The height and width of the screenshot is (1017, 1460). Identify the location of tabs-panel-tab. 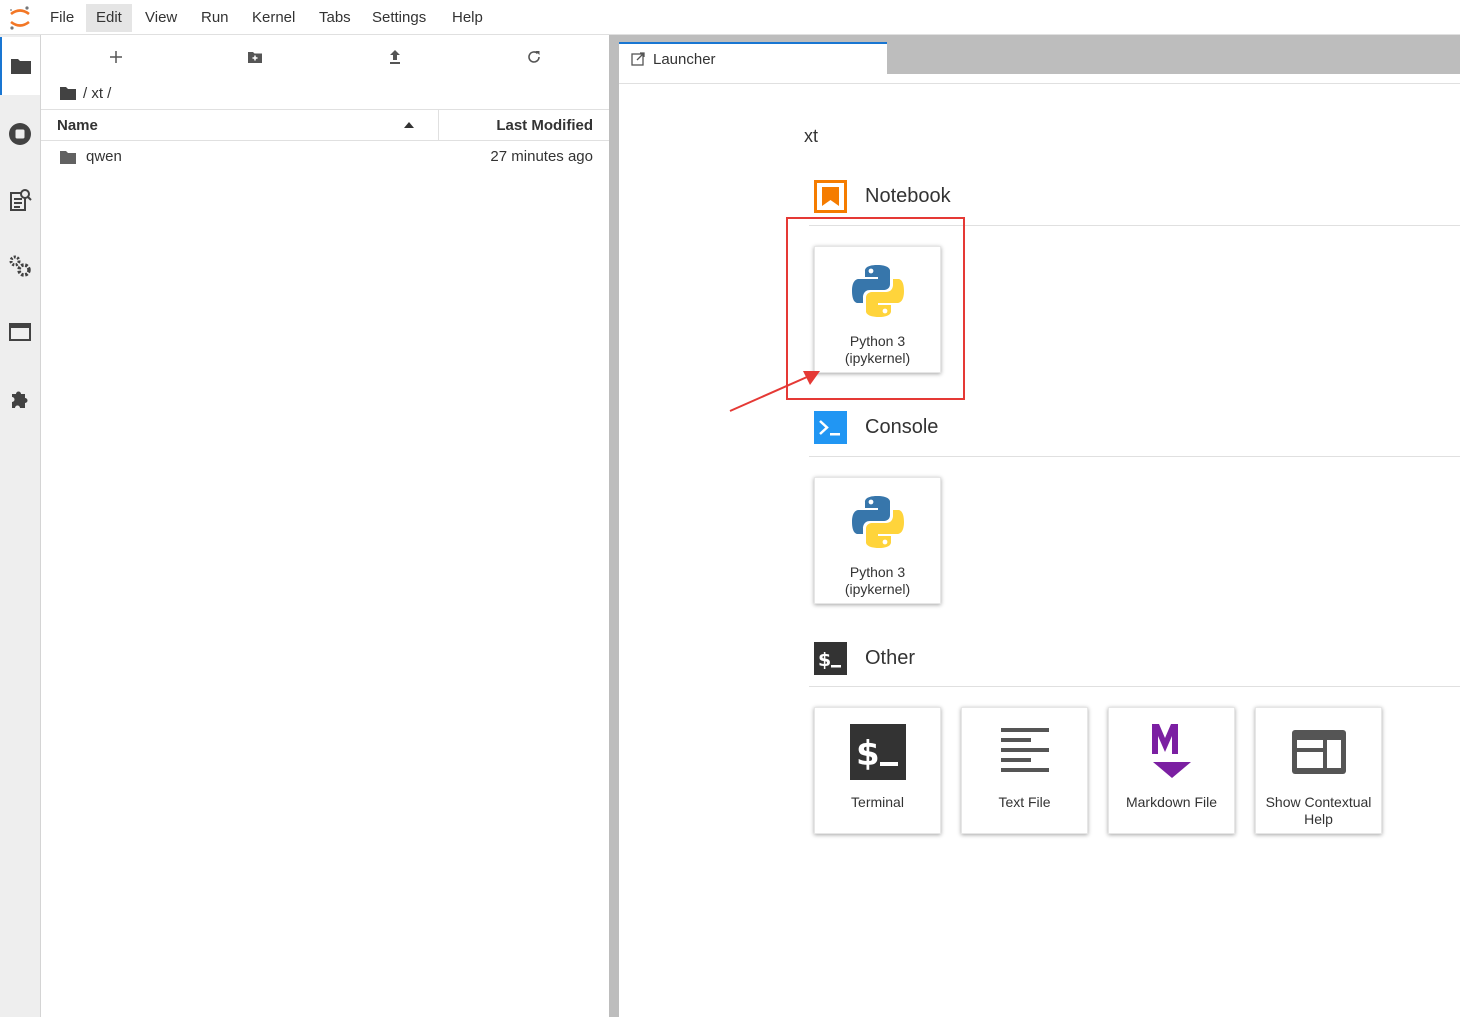
(20, 332).